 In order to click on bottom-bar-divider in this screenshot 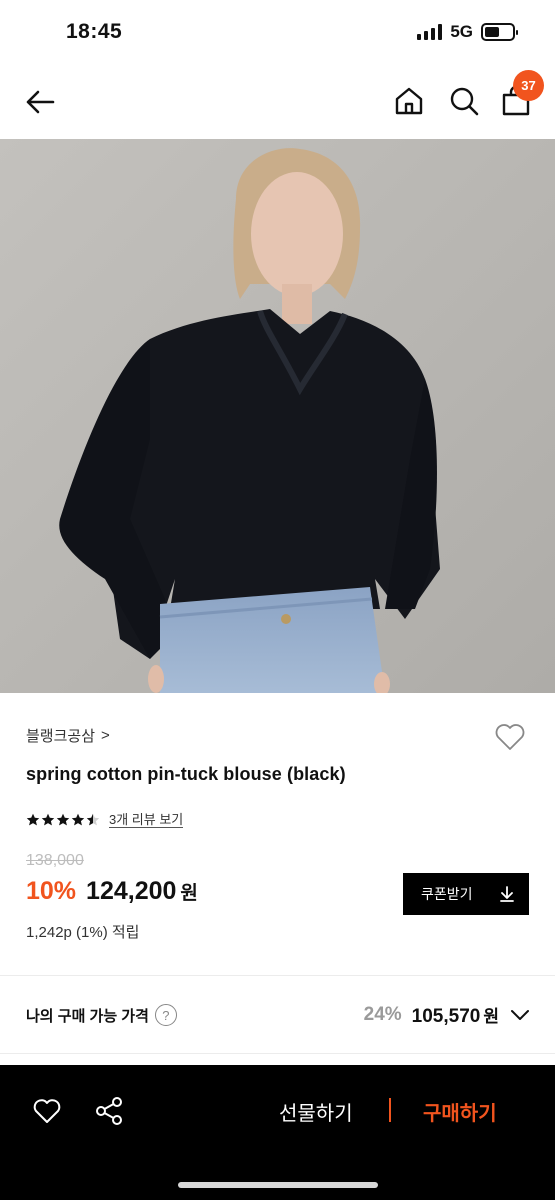, I will do `click(390, 1110)`.